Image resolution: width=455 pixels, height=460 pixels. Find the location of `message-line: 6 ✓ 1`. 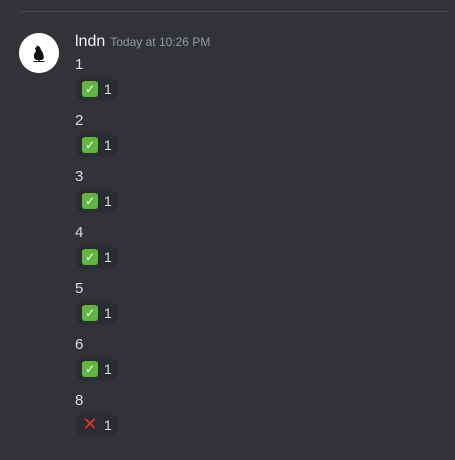

message-line: 6 ✓ 1 is located at coordinates (96, 363).